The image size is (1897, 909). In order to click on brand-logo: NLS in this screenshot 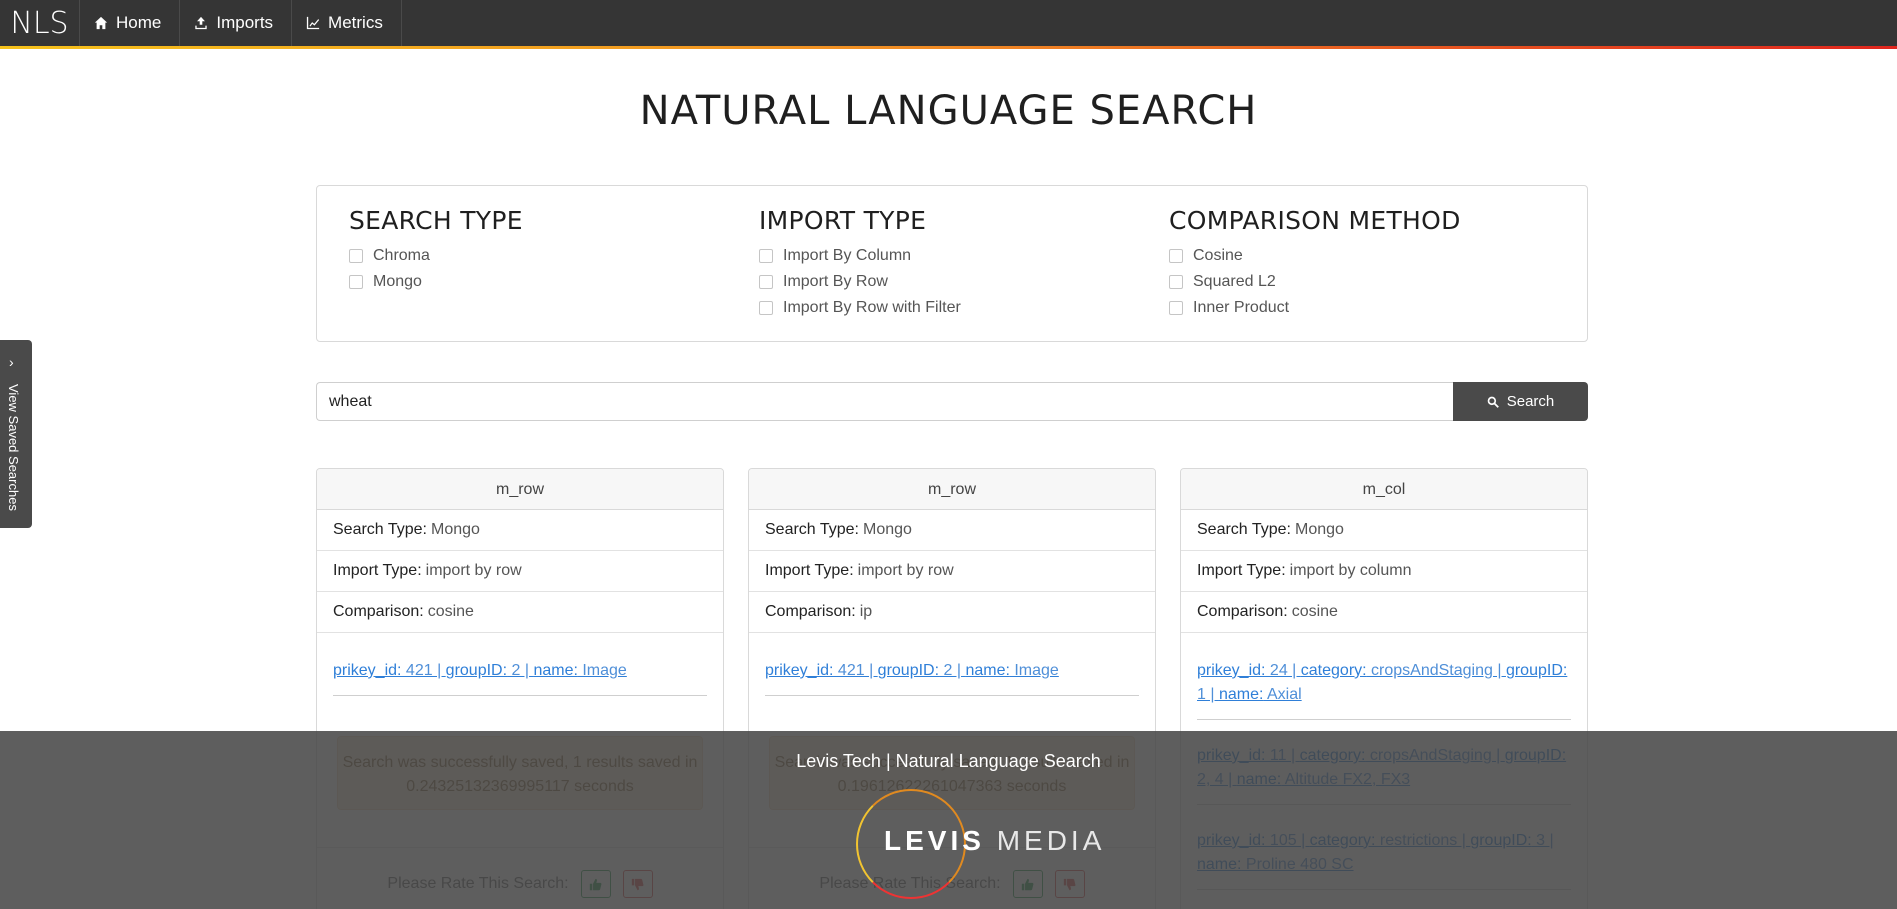, I will do `click(40, 23)`.